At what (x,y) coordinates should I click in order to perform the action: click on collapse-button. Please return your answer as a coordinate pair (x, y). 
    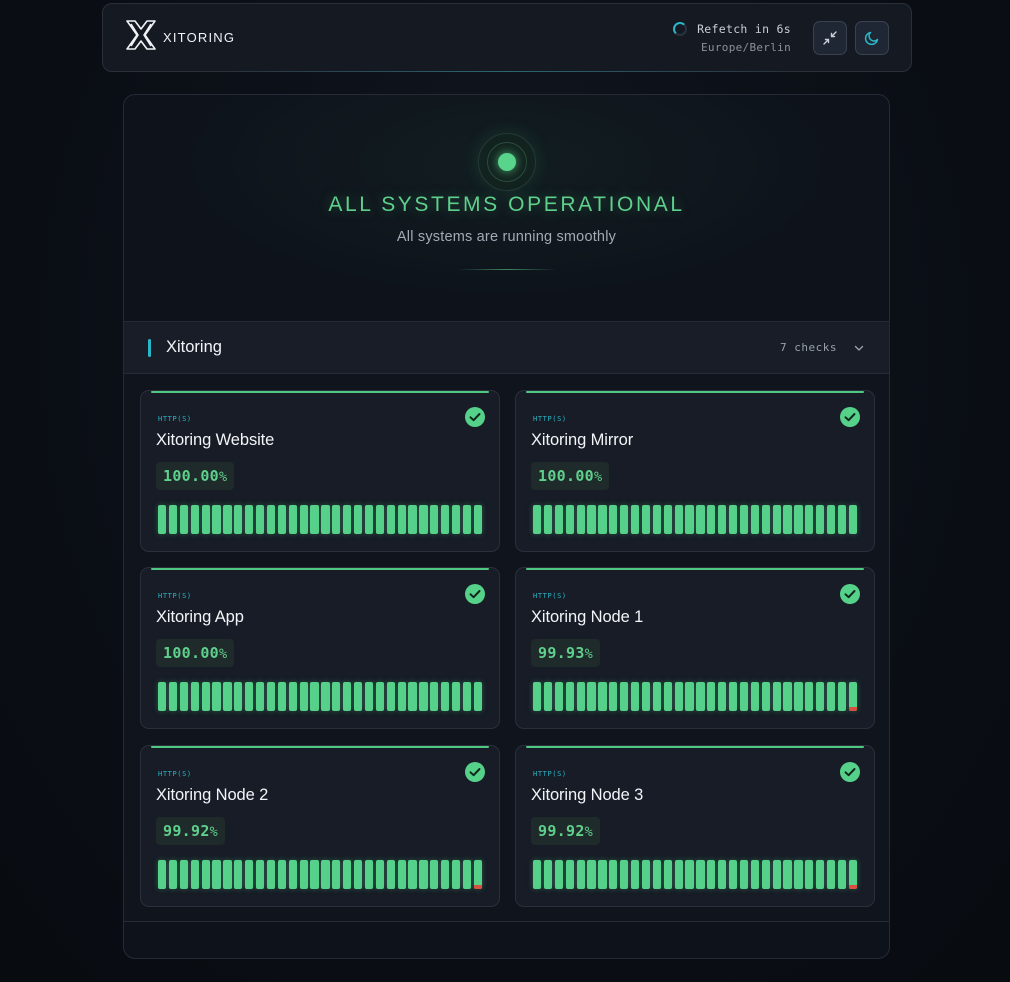
    Looking at the image, I should click on (830, 37).